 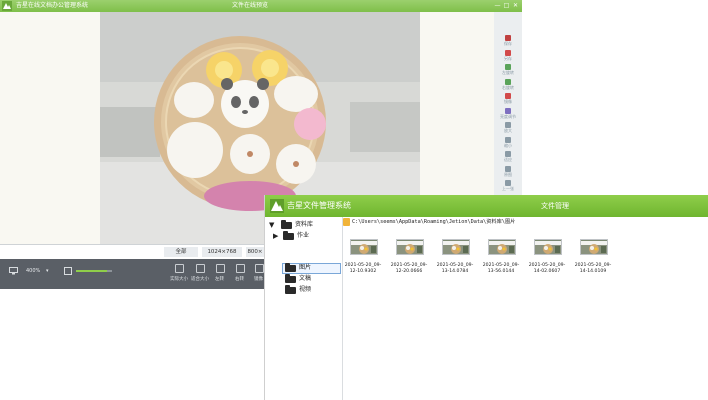 I want to click on toolbar-item-previous: 上一张, so click(x=508, y=186).